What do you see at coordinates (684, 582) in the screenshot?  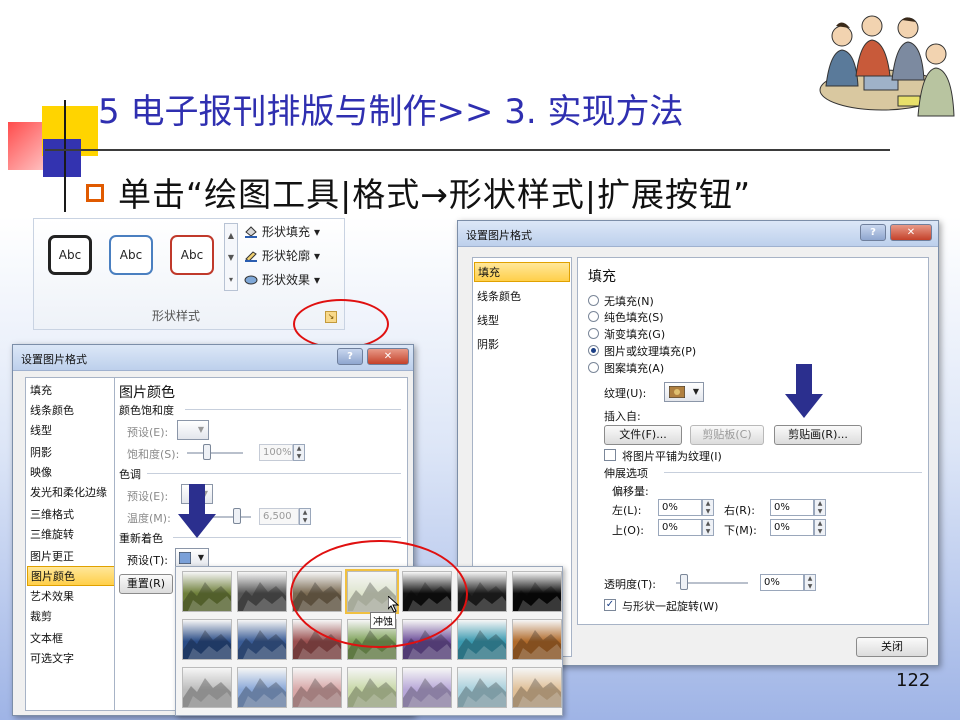 I see `transparency-slider-thumb` at bounding box center [684, 582].